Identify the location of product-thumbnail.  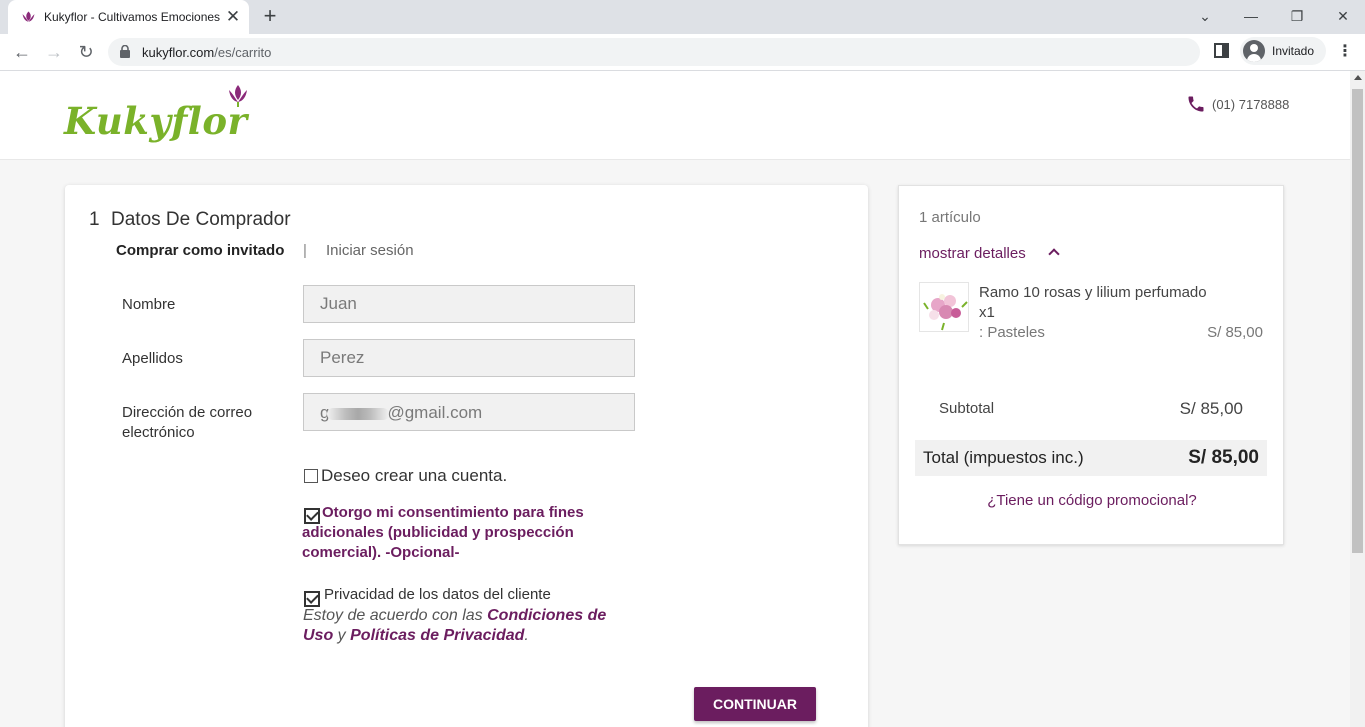
(944, 307).